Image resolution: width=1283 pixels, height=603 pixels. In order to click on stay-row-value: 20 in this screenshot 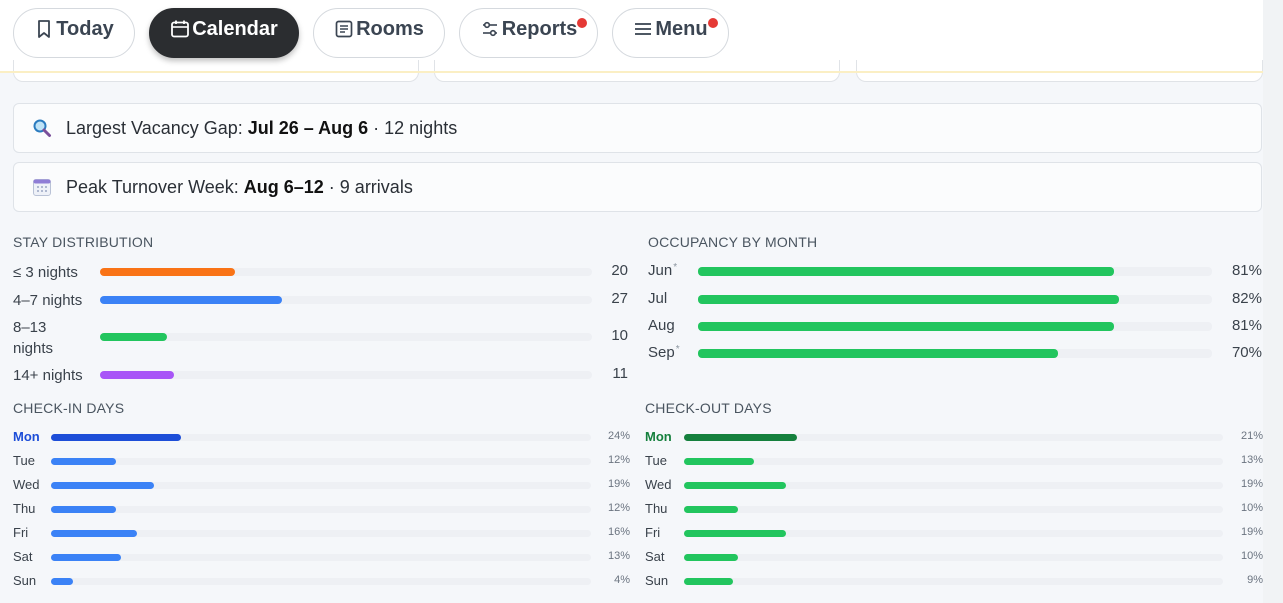, I will do `click(619, 270)`.